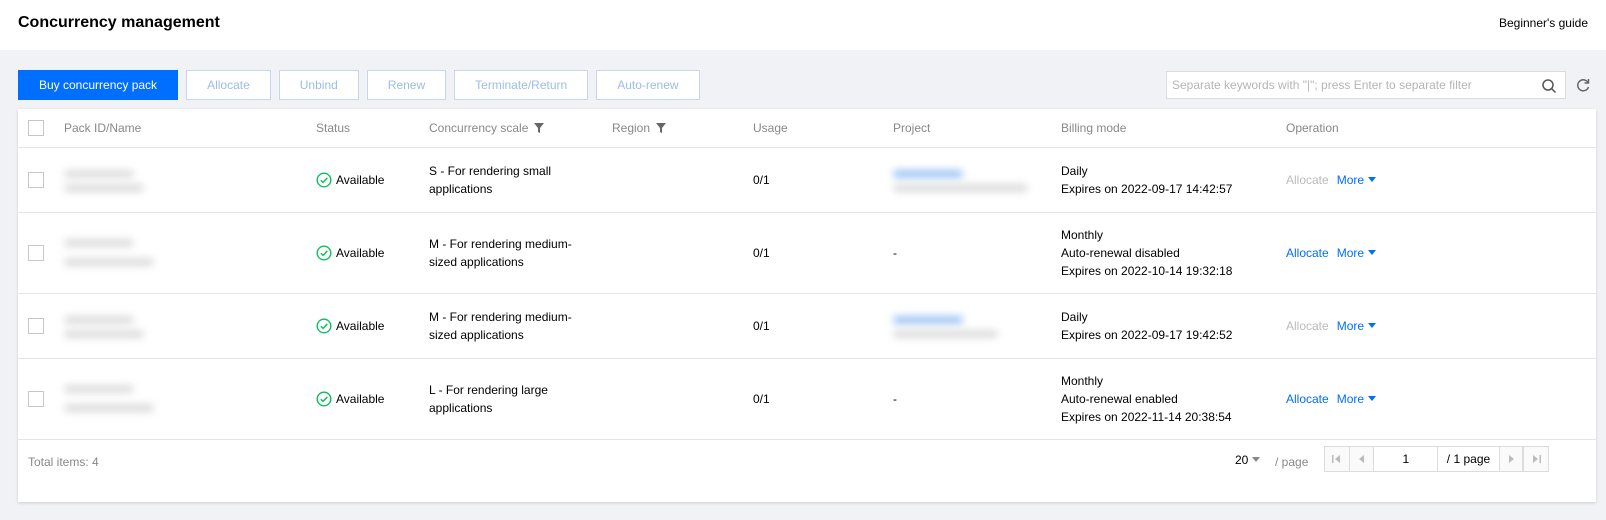  I want to click on header-concurrency-scale: Concurrency scale, so click(487, 128).